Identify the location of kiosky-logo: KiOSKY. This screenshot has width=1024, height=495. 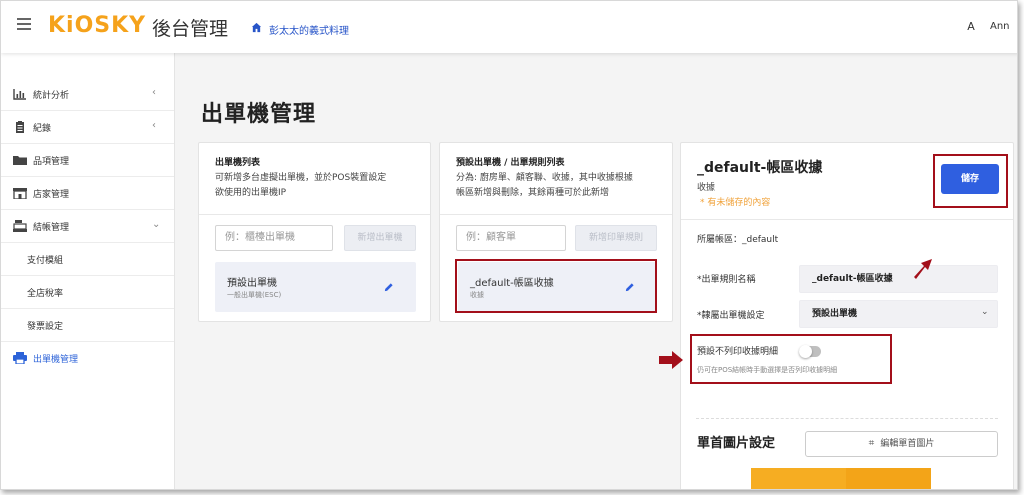
(97, 25).